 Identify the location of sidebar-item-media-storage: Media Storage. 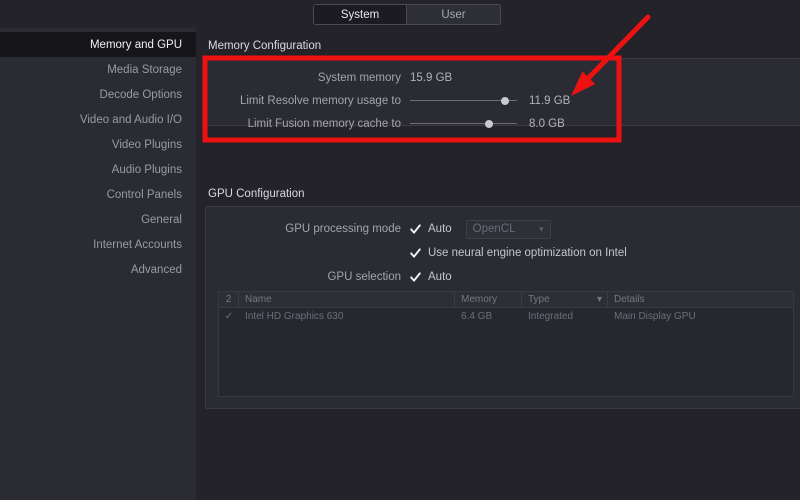
(98, 69).